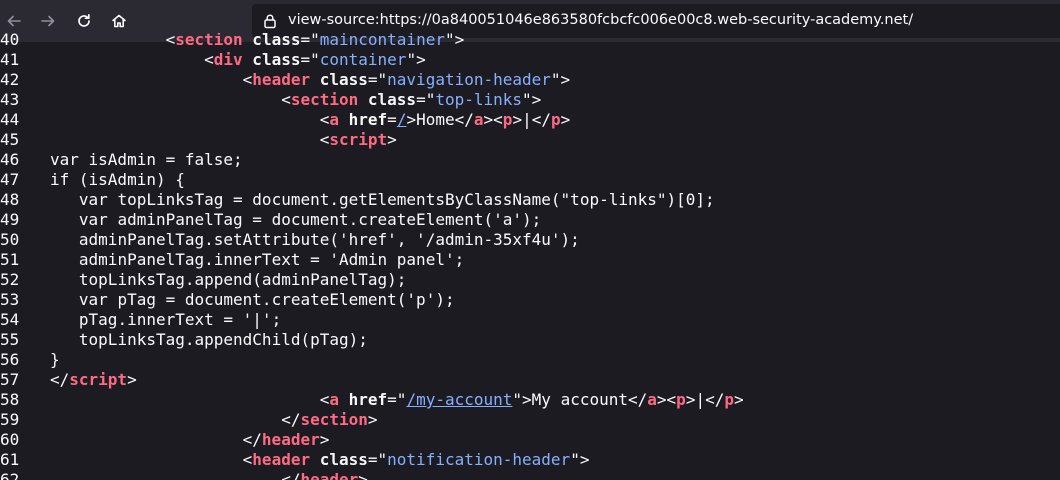 Image resolution: width=1060 pixels, height=480 pixels. I want to click on line-number: 46, so click(10, 159).